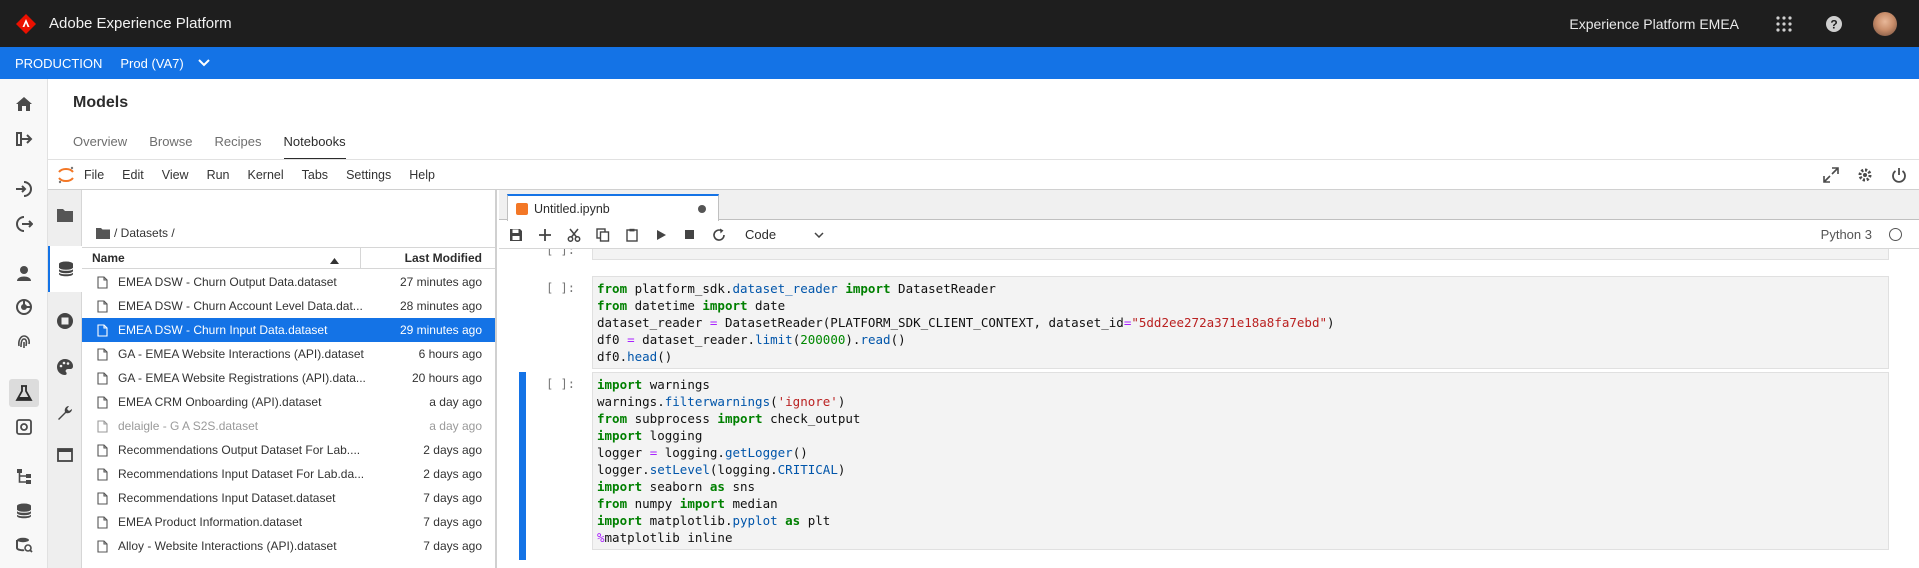 This screenshot has height=568, width=1919. I want to click on file-name: EMEA DSW - Churn Input Data.dataset, so click(243, 330).